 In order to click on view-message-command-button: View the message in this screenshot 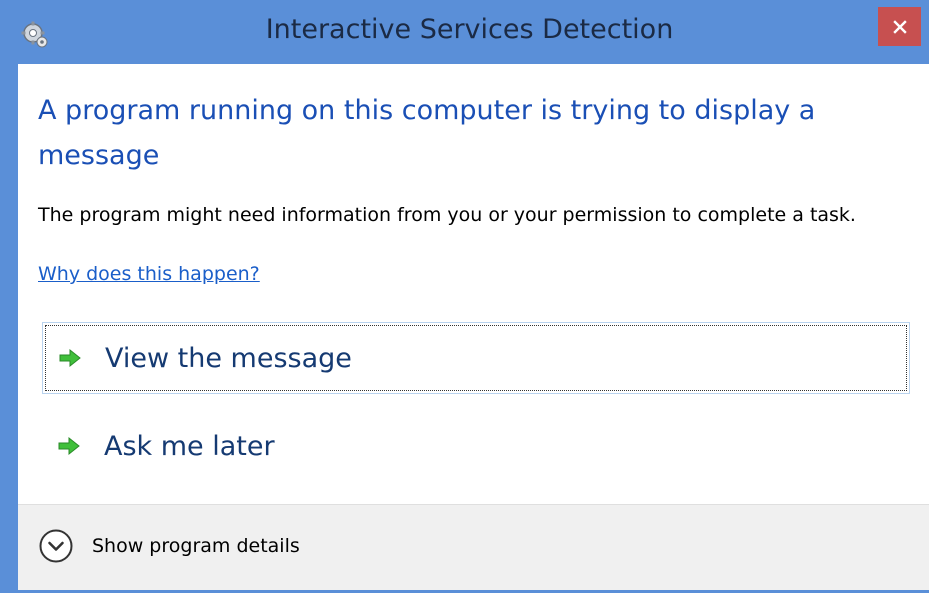, I will do `click(476, 358)`.